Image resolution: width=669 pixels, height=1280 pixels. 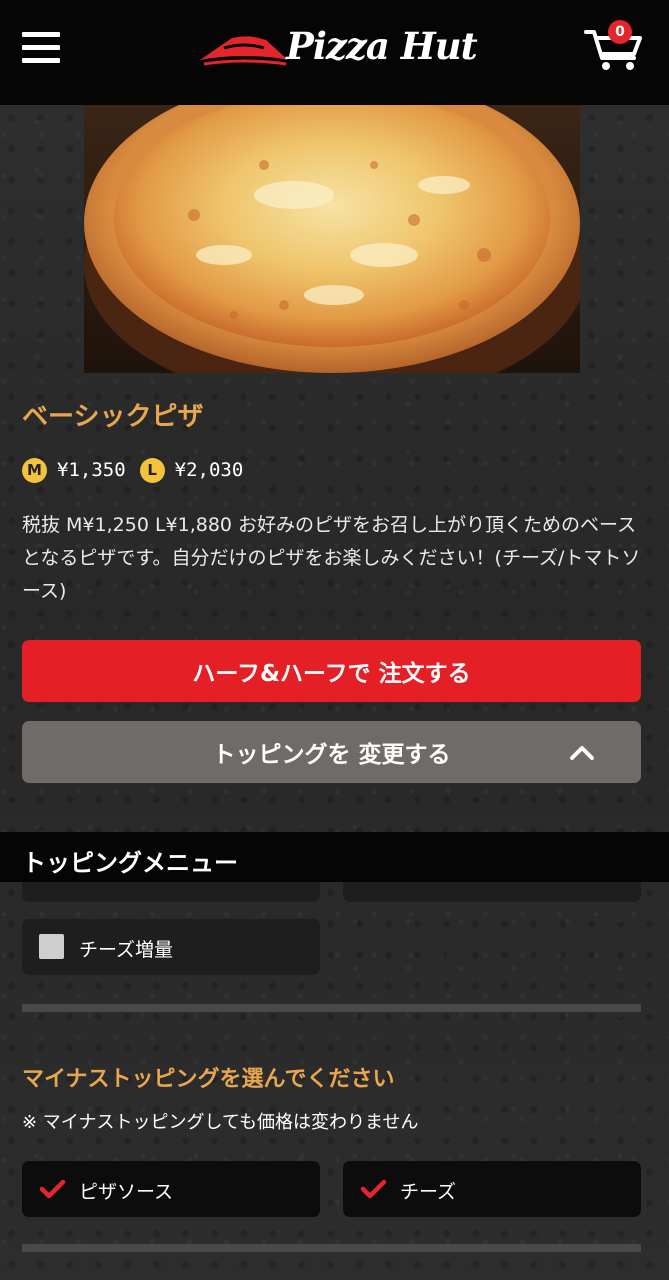 What do you see at coordinates (126, 1192) in the screenshot?
I see `option-label: ピザソース` at bounding box center [126, 1192].